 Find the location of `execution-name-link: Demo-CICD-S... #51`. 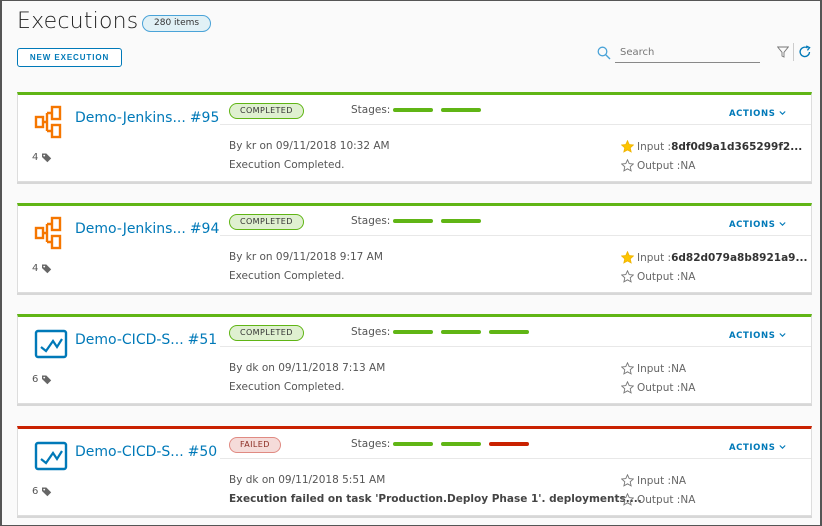

execution-name-link: Demo-CICD-S... #51 is located at coordinates (146, 340).